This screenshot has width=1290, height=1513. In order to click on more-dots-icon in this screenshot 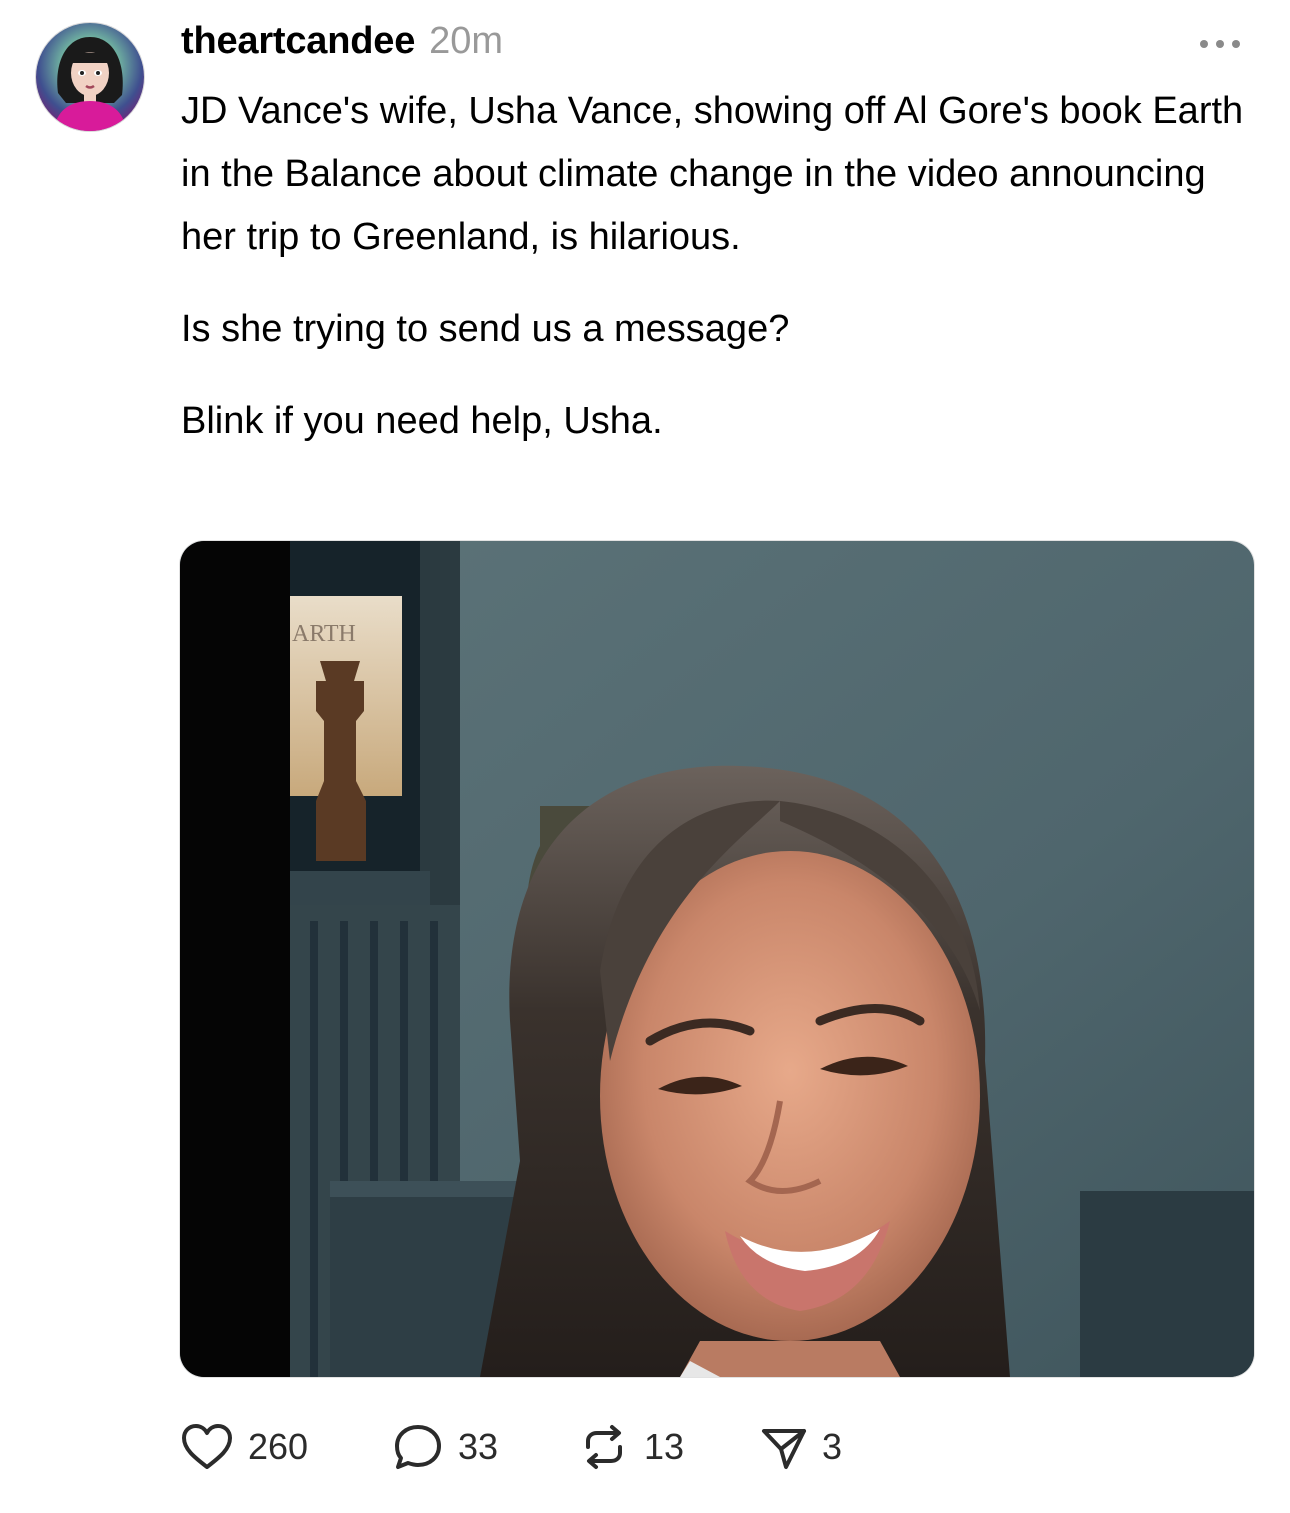, I will do `click(1220, 44)`.